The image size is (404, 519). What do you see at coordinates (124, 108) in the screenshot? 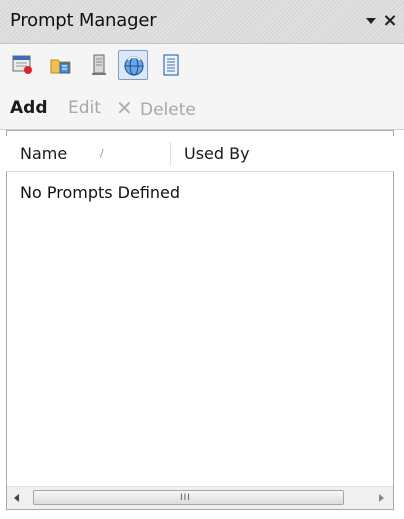
I see `delete-icon: ✕` at bounding box center [124, 108].